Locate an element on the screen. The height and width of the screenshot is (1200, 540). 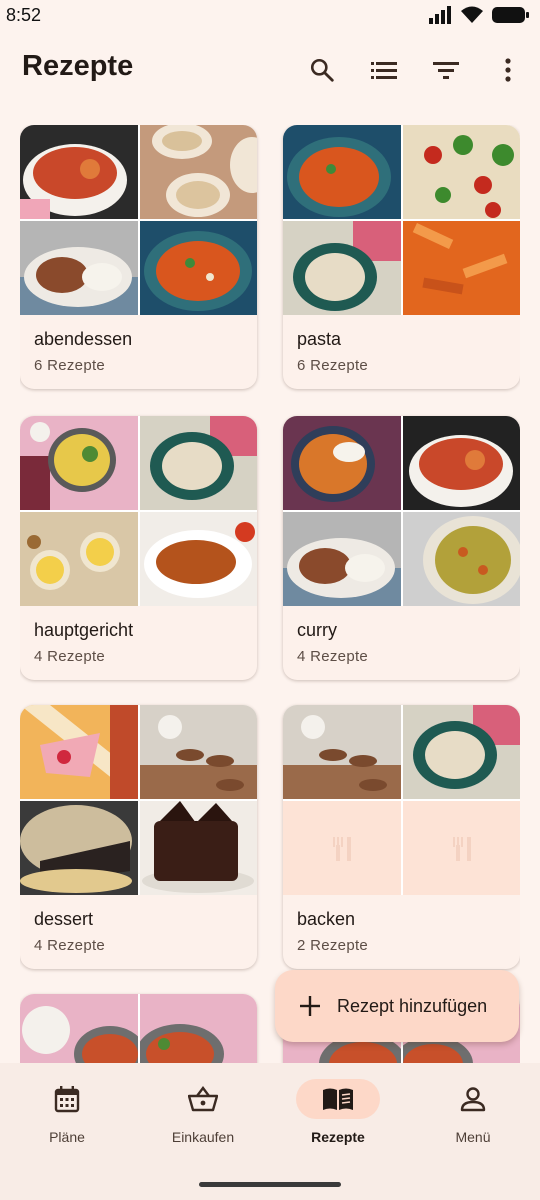
search-button is located at coordinates (322, 70).